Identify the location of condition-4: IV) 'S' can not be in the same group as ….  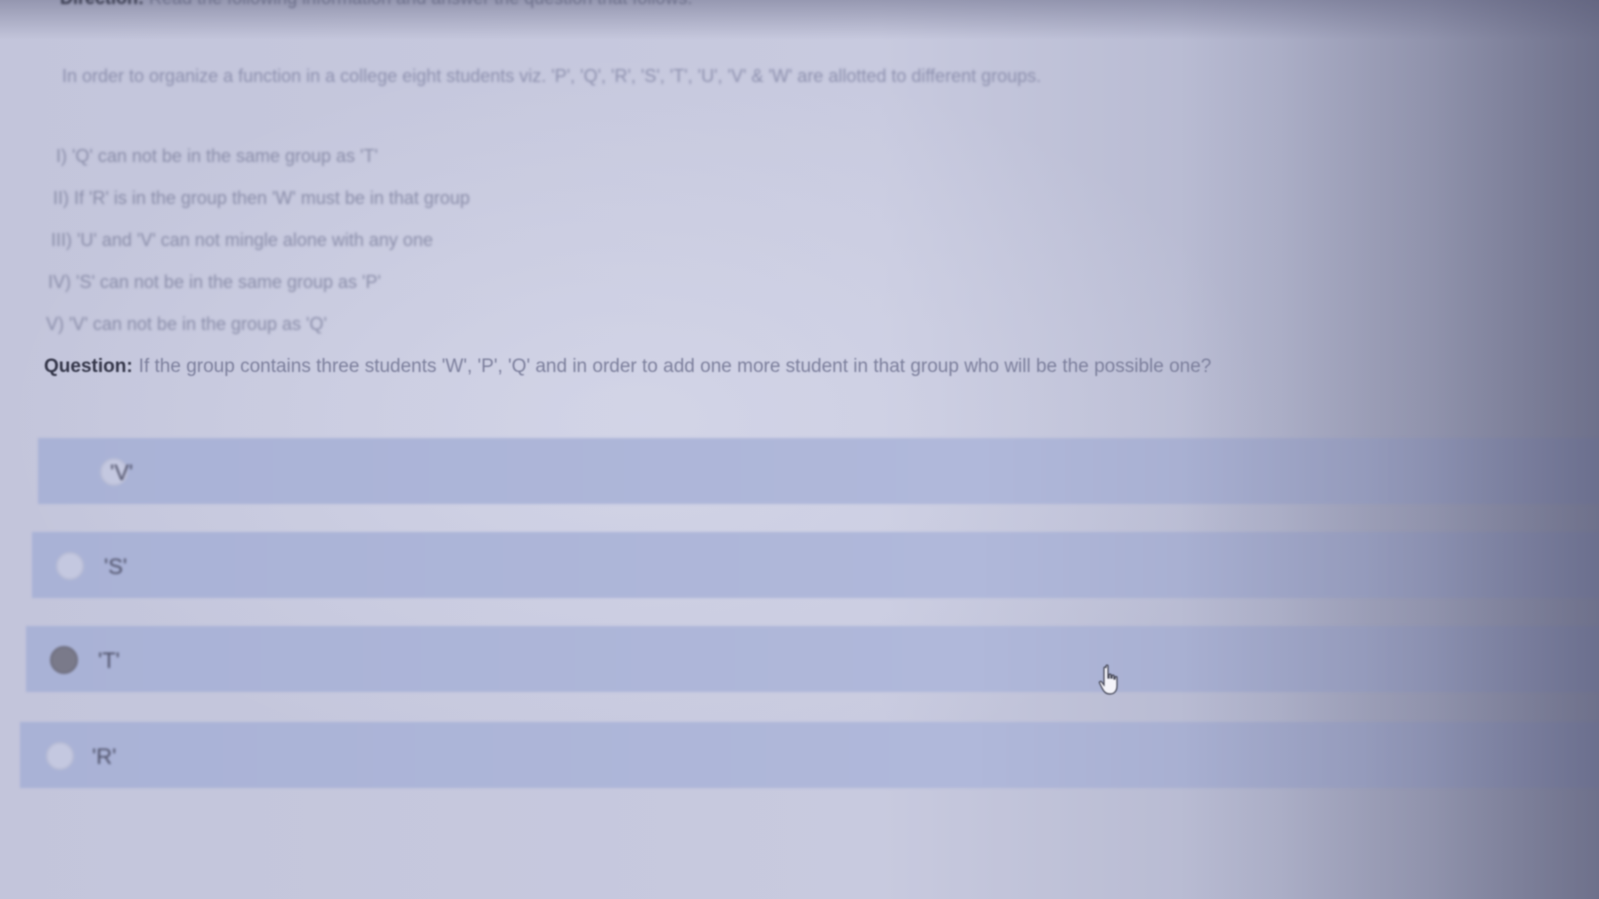
(214, 282).